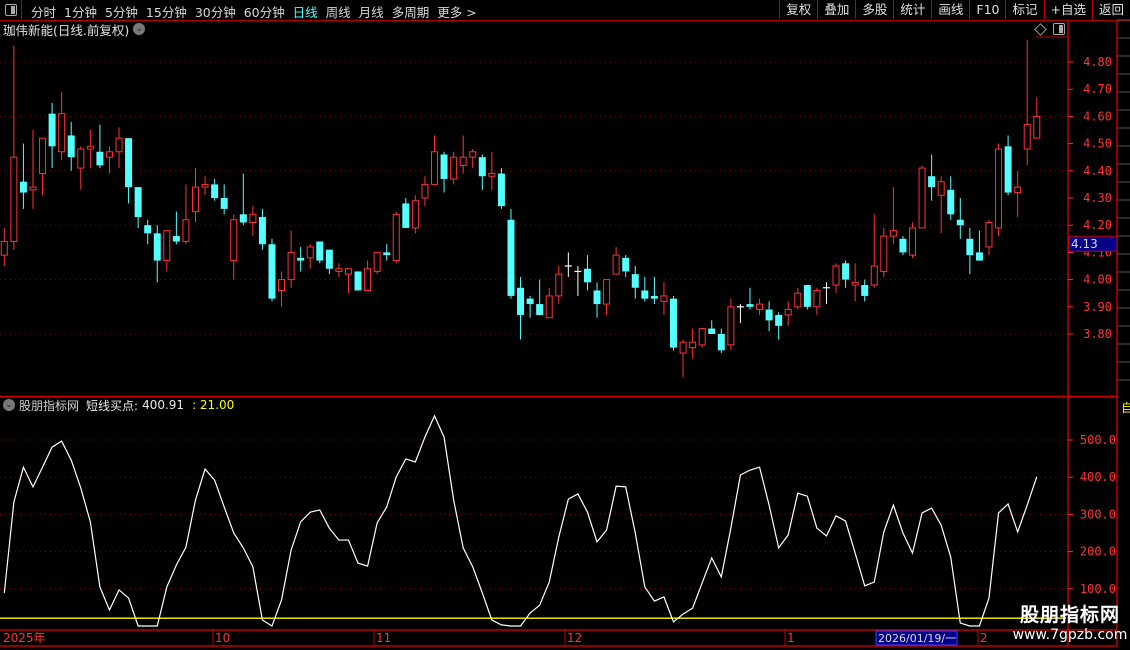 This screenshot has height=650, width=1130. I want to click on time-label: 2, so click(984, 638).